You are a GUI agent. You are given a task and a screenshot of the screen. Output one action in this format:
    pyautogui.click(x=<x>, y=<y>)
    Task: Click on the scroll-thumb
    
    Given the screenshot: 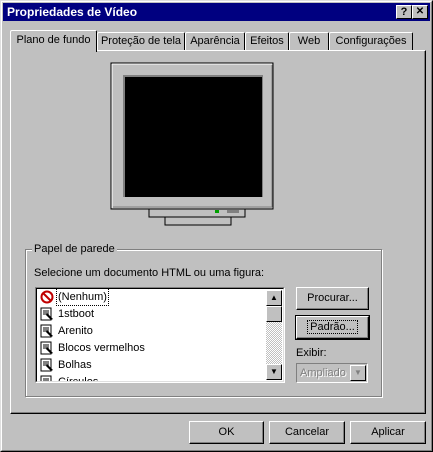 What is the action you would take?
    pyautogui.click(x=274, y=314)
    